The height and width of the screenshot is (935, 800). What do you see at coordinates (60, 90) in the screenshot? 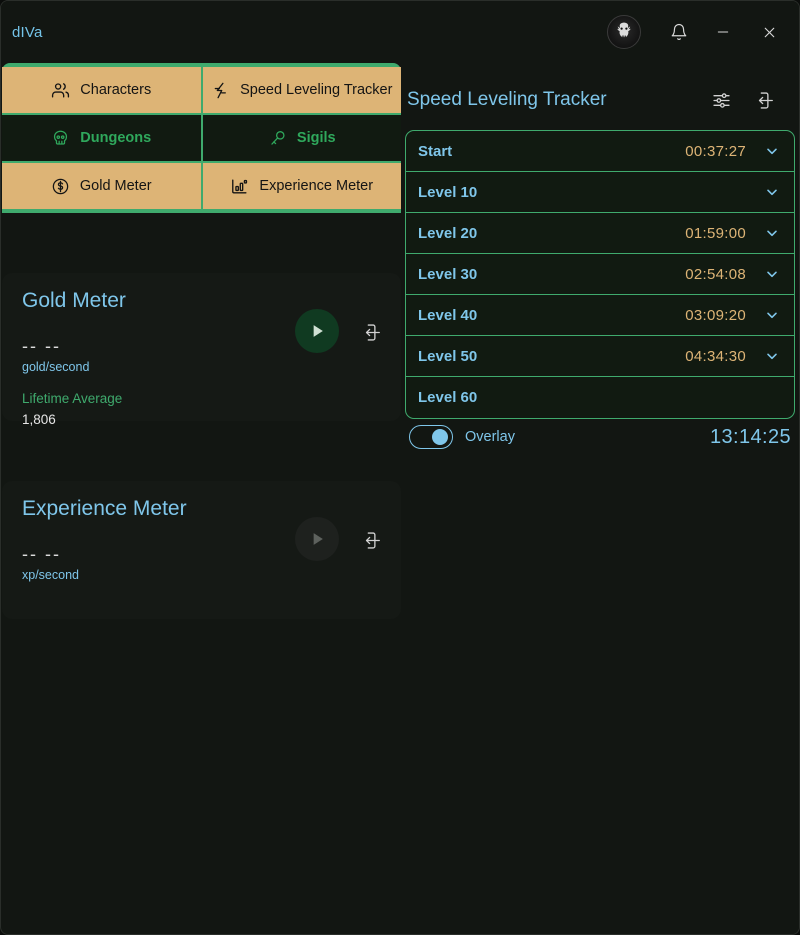
I see `users-icon` at bounding box center [60, 90].